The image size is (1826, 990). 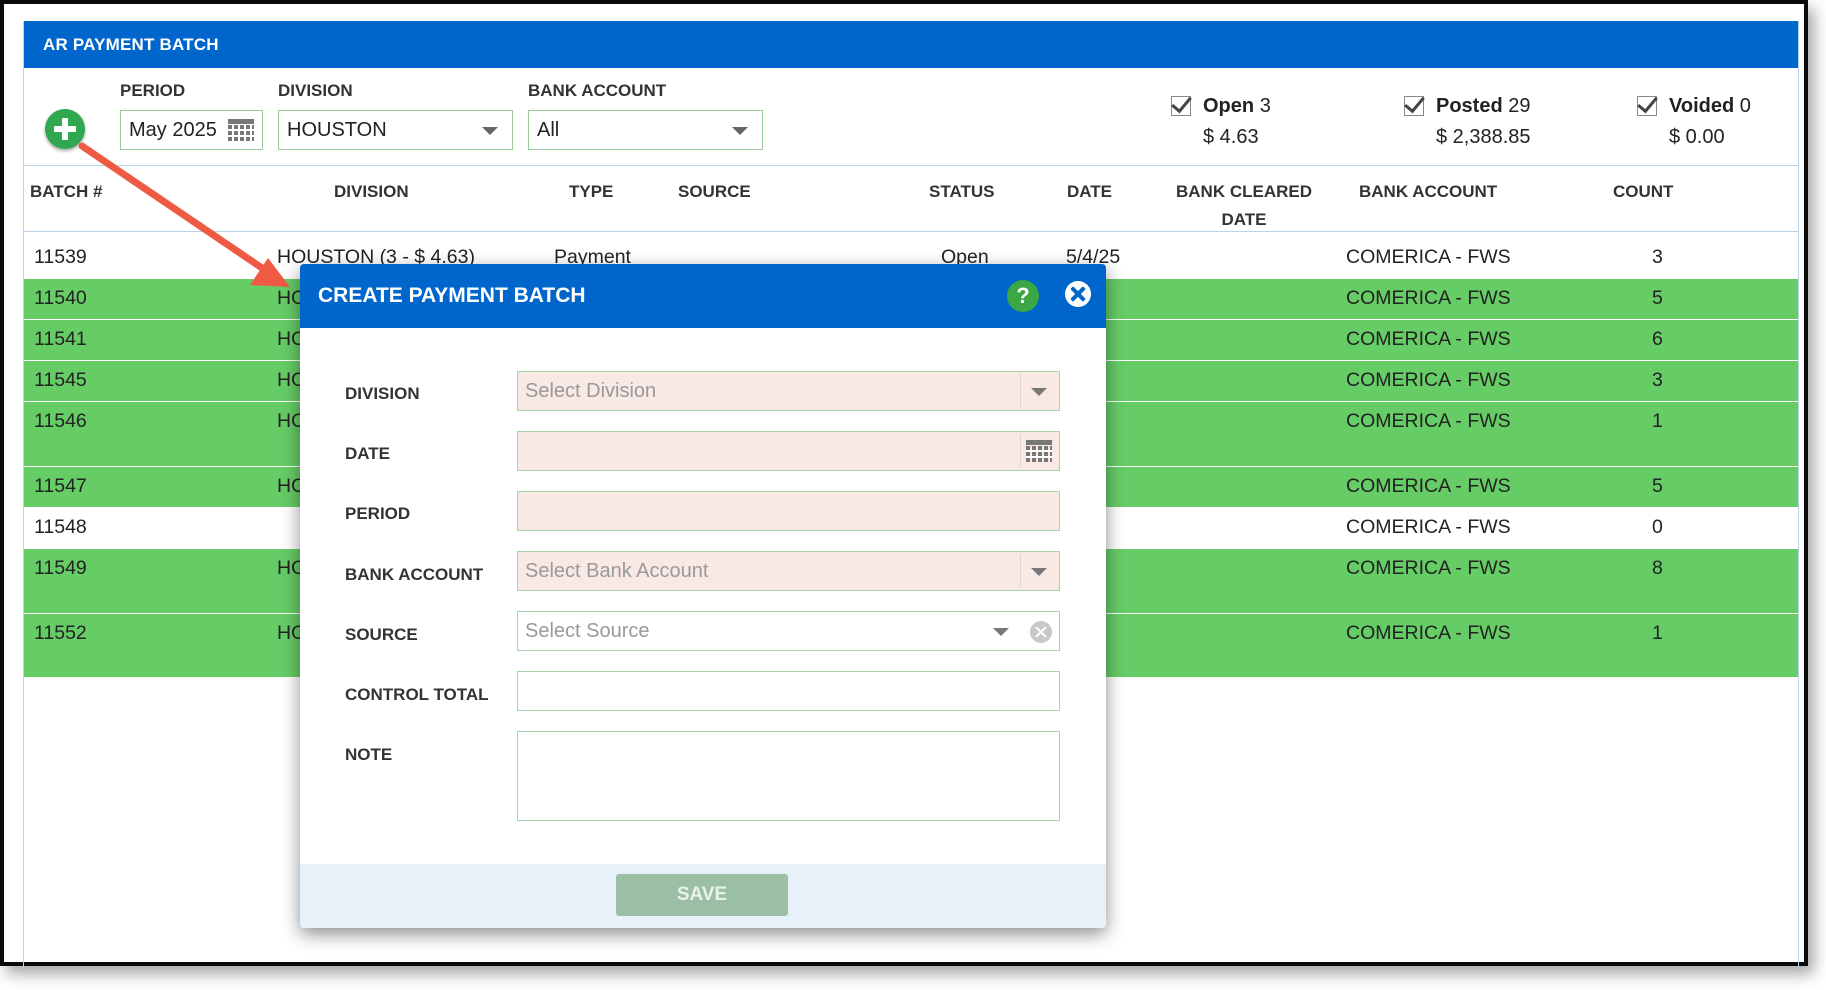 What do you see at coordinates (714, 192) in the screenshot?
I see `col-source: SOURCE` at bounding box center [714, 192].